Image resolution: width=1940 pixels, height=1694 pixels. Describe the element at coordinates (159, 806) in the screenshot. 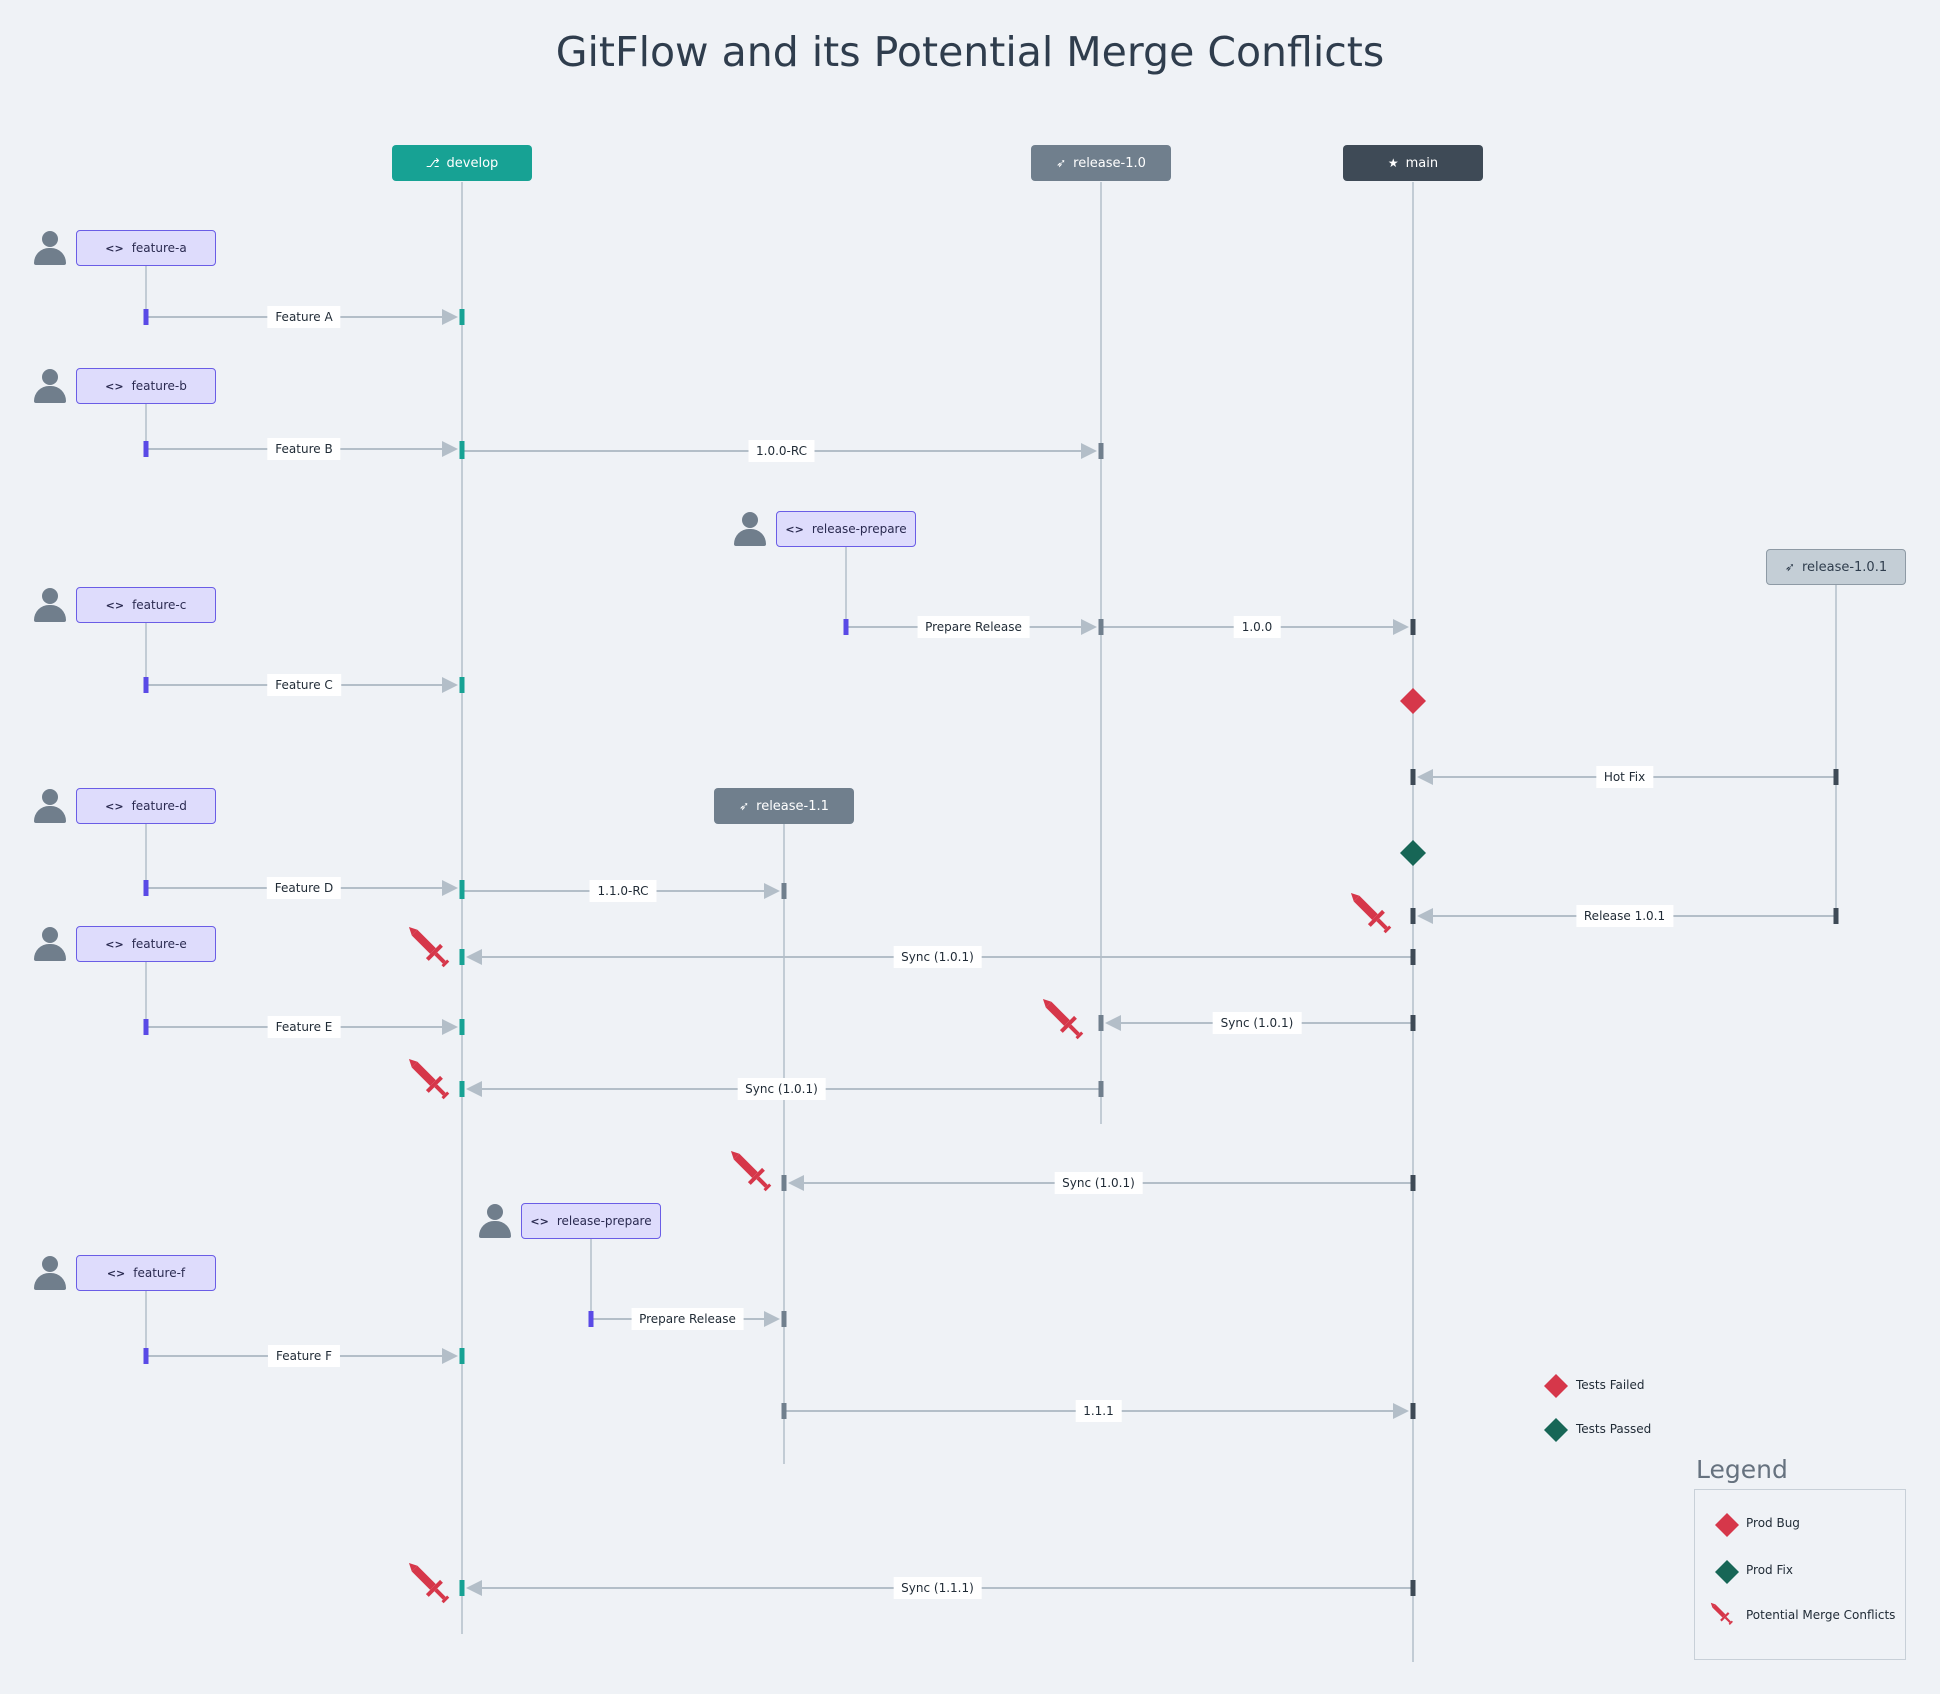

I see `feature-label: feature-d` at that location.